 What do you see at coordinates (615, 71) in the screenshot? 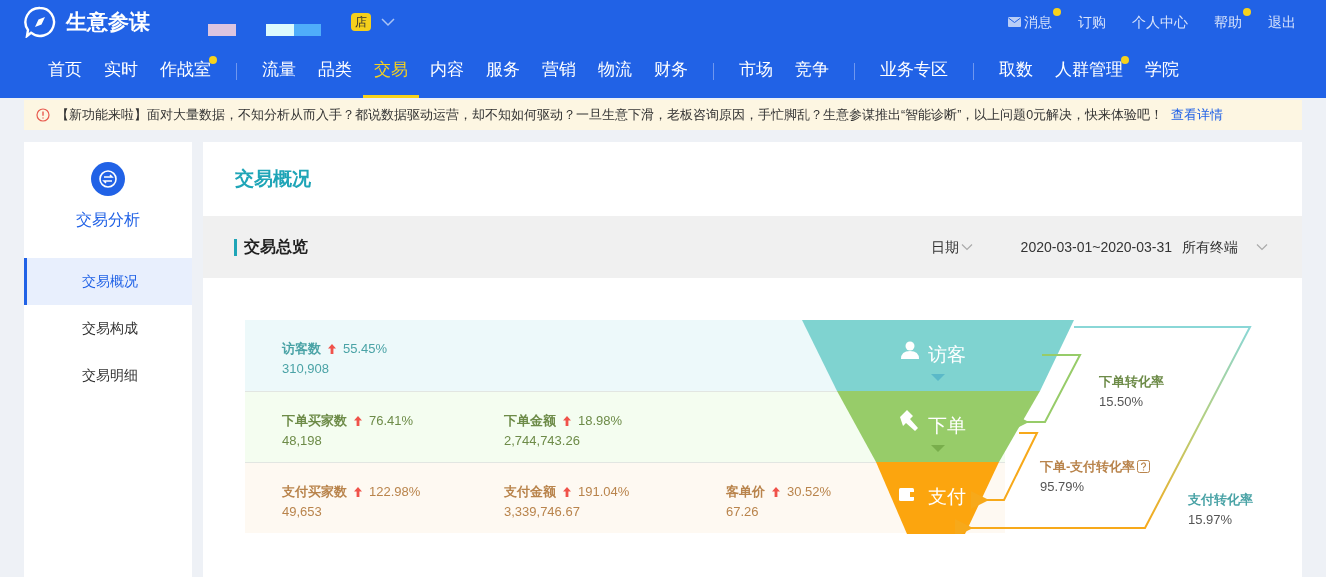
I see `nav-tab: 物流` at bounding box center [615, 71].